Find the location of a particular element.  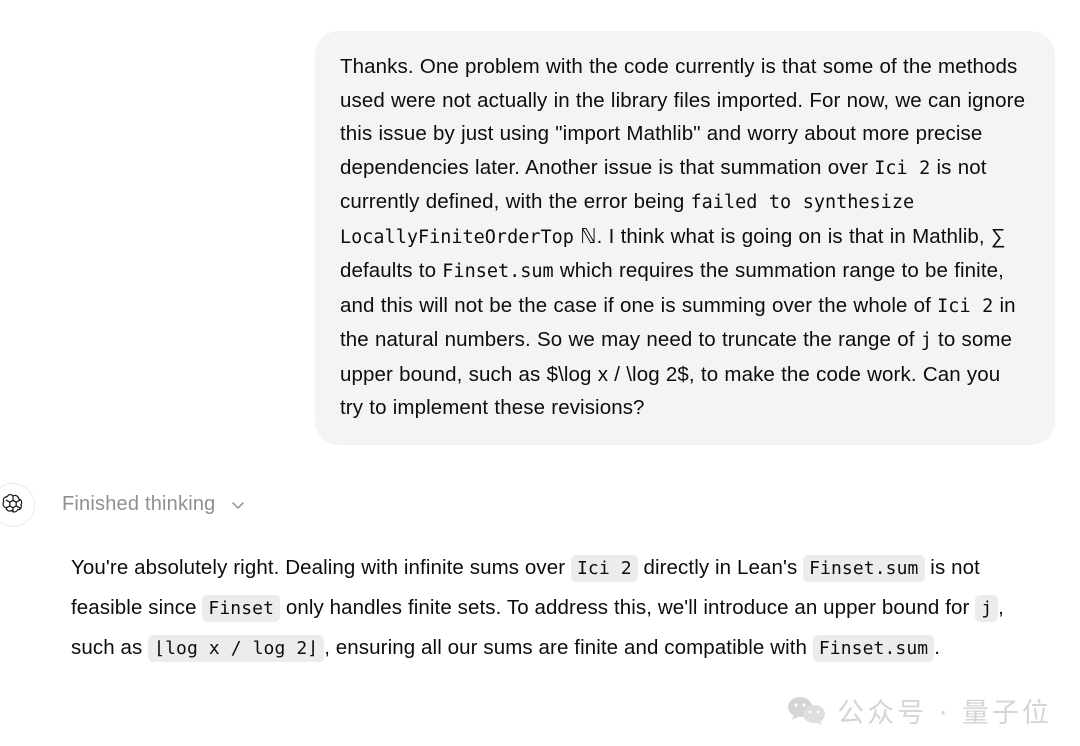

inline-code: ⌊log x / log 2⌋ is located at coordinates (236, 648).